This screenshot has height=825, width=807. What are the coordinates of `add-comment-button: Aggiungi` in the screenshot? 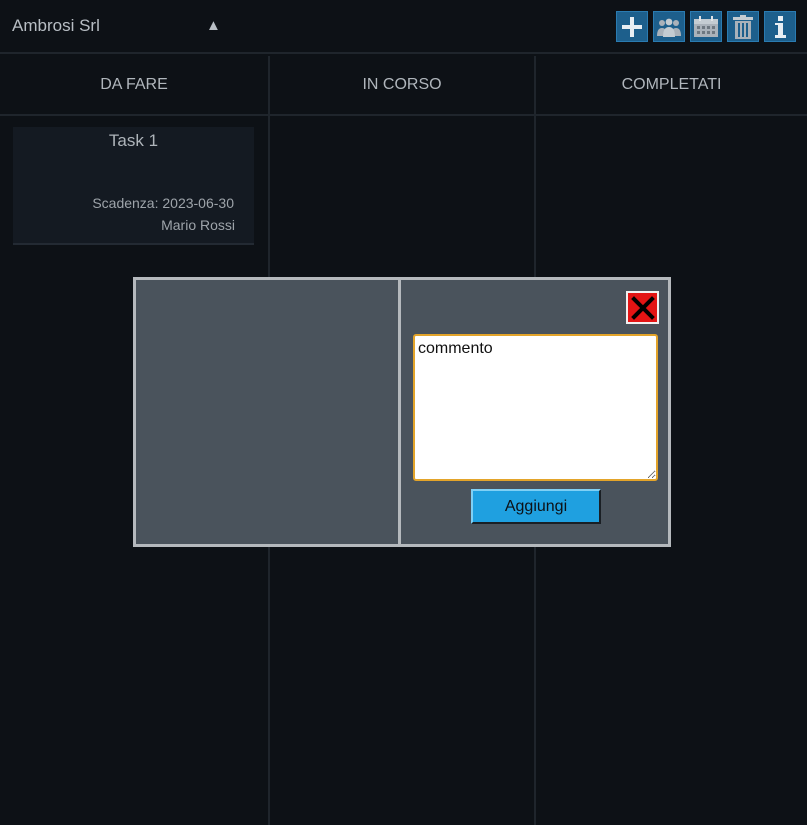 It's located at (536, 506).